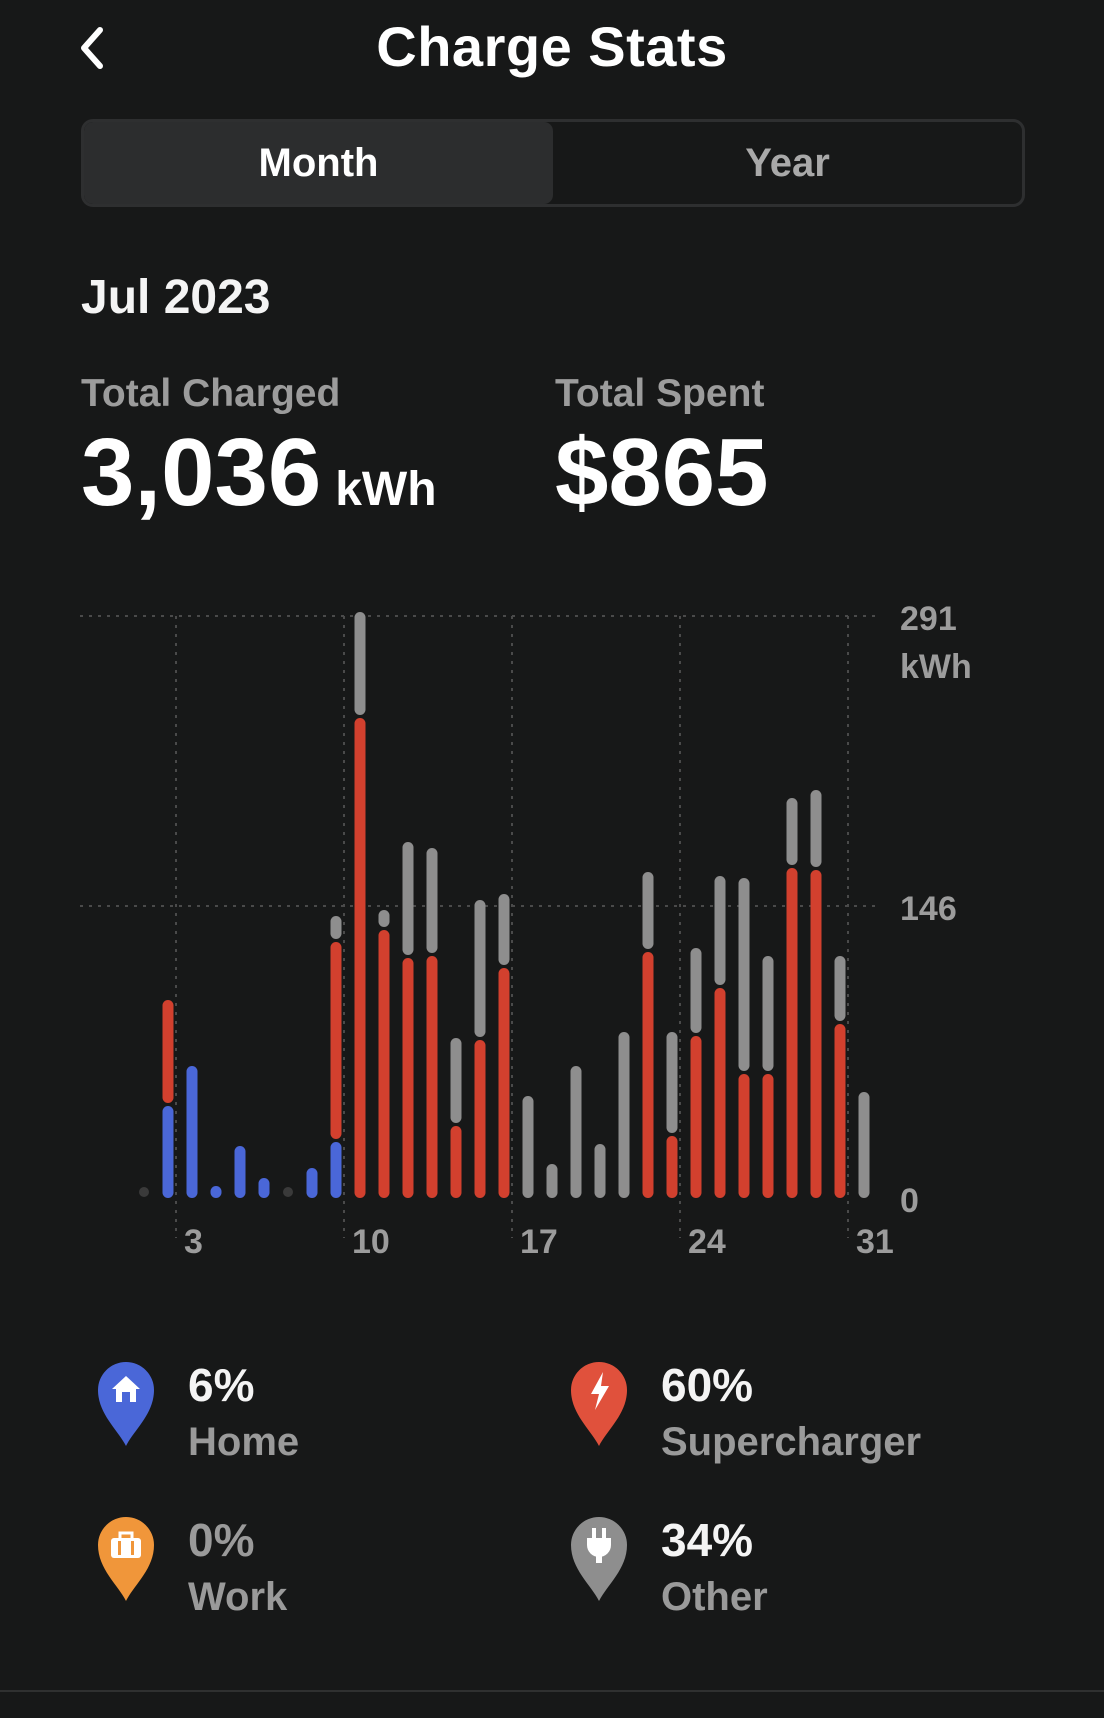 This screenshot has width=1104, height=1718. What do you see at coordinates (791, 1442) in the screenshot?
I see `legend-supercharger-name: Supercharger` at bounding box center [791, 1442].